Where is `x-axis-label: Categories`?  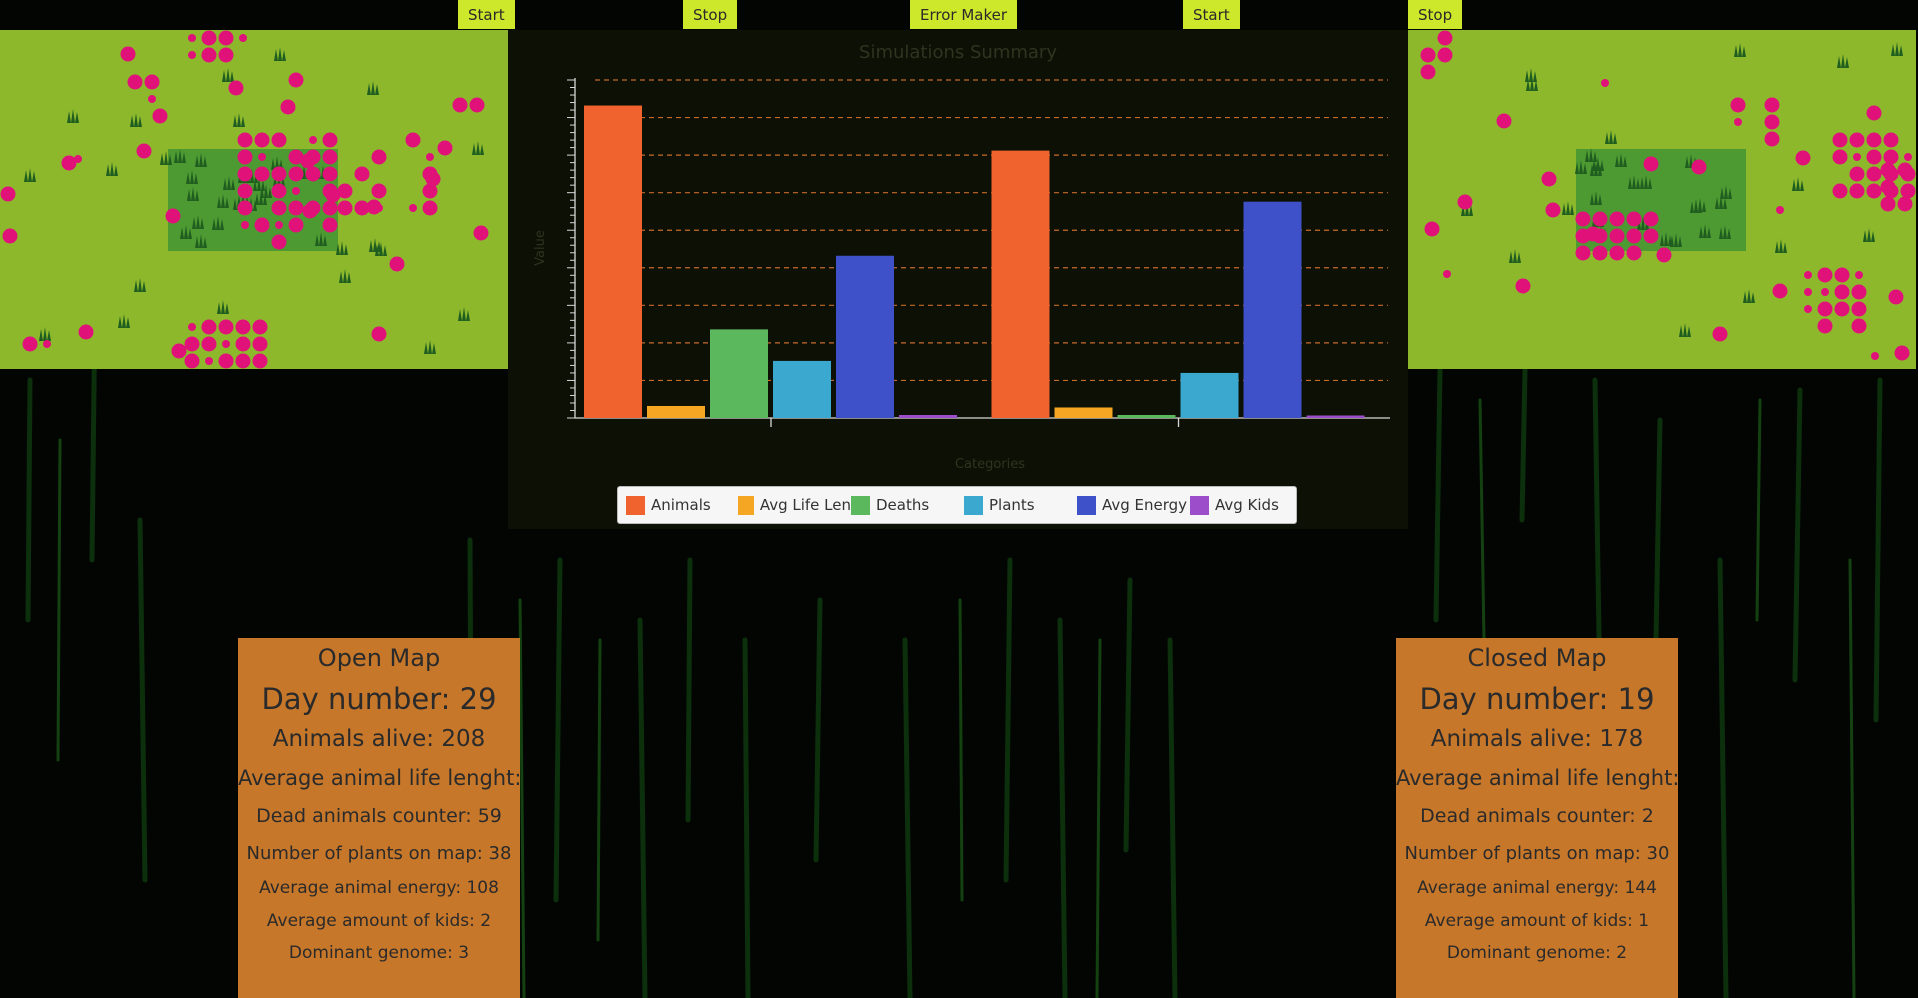
x-axis-label: Categories is located at coordinates (990, 464).